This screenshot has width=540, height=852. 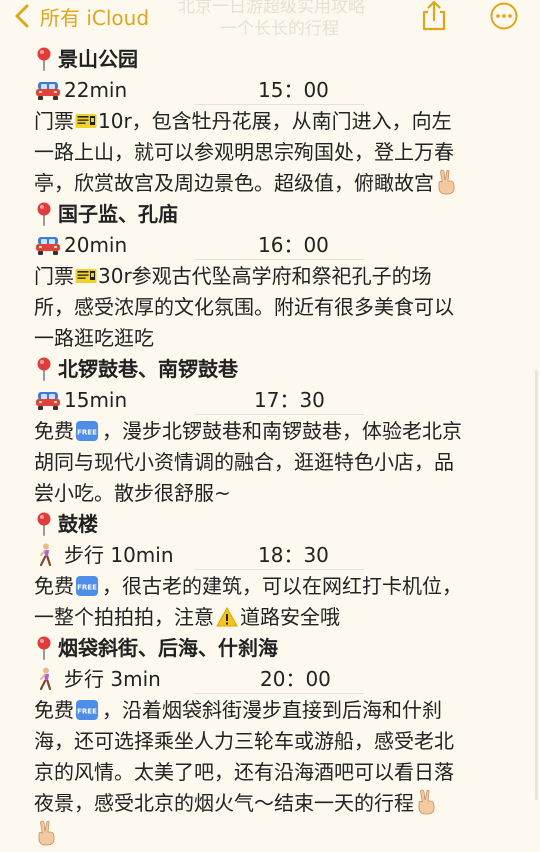 I want to click on scrollbar, so click(x=536, y=585).